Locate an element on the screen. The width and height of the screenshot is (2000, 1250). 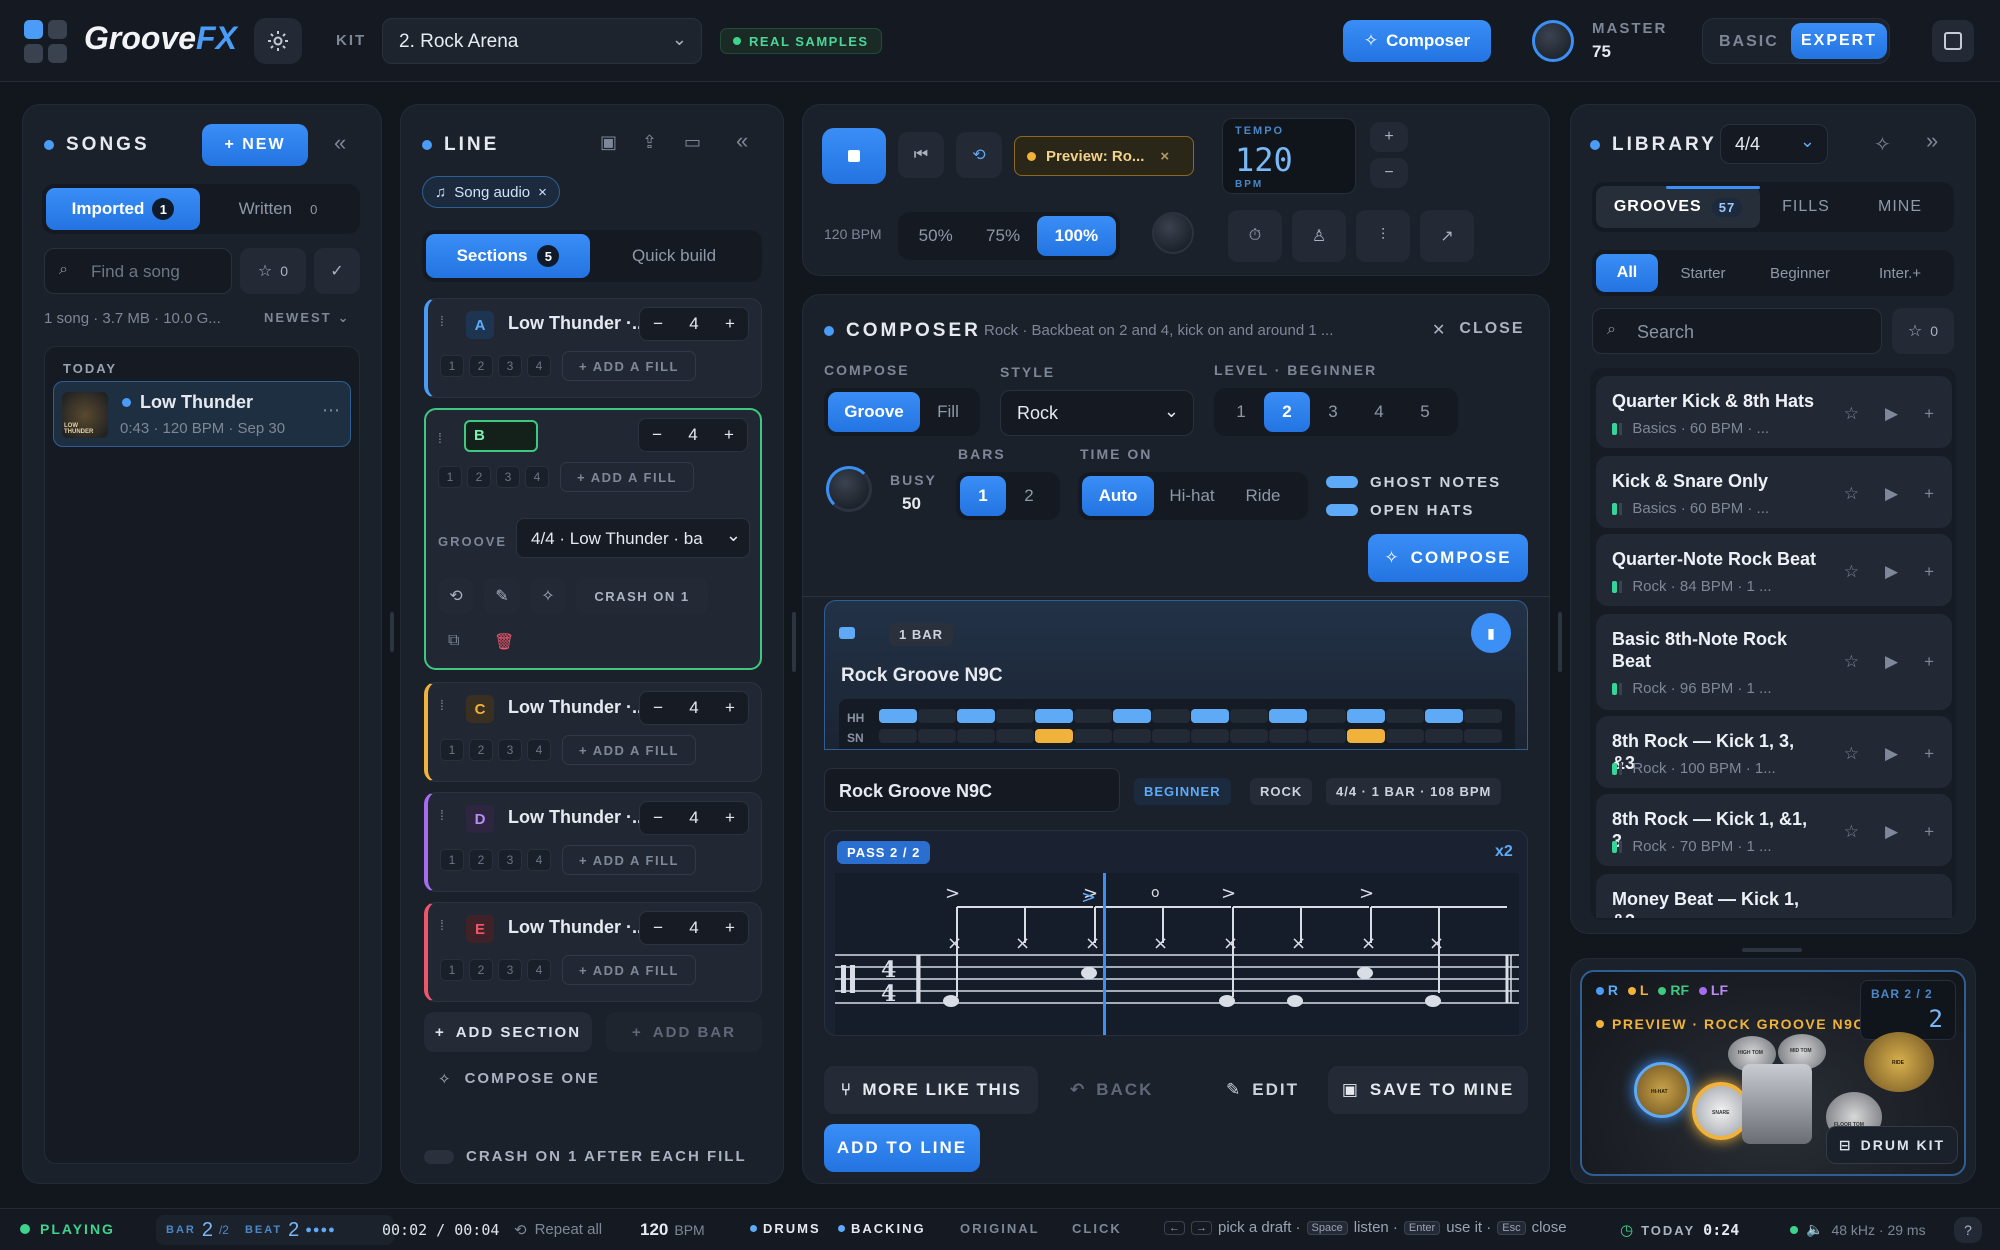
draft-preview-card: 1 BAR Rock Groove N9C ▮ HH SN is located at coordinates (1176, 675).